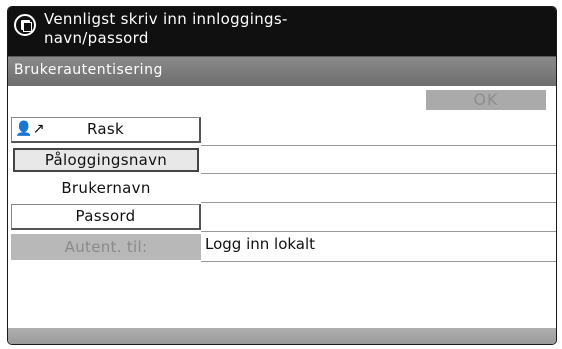  I want to click on password-label: Passord, so click(105, 216).